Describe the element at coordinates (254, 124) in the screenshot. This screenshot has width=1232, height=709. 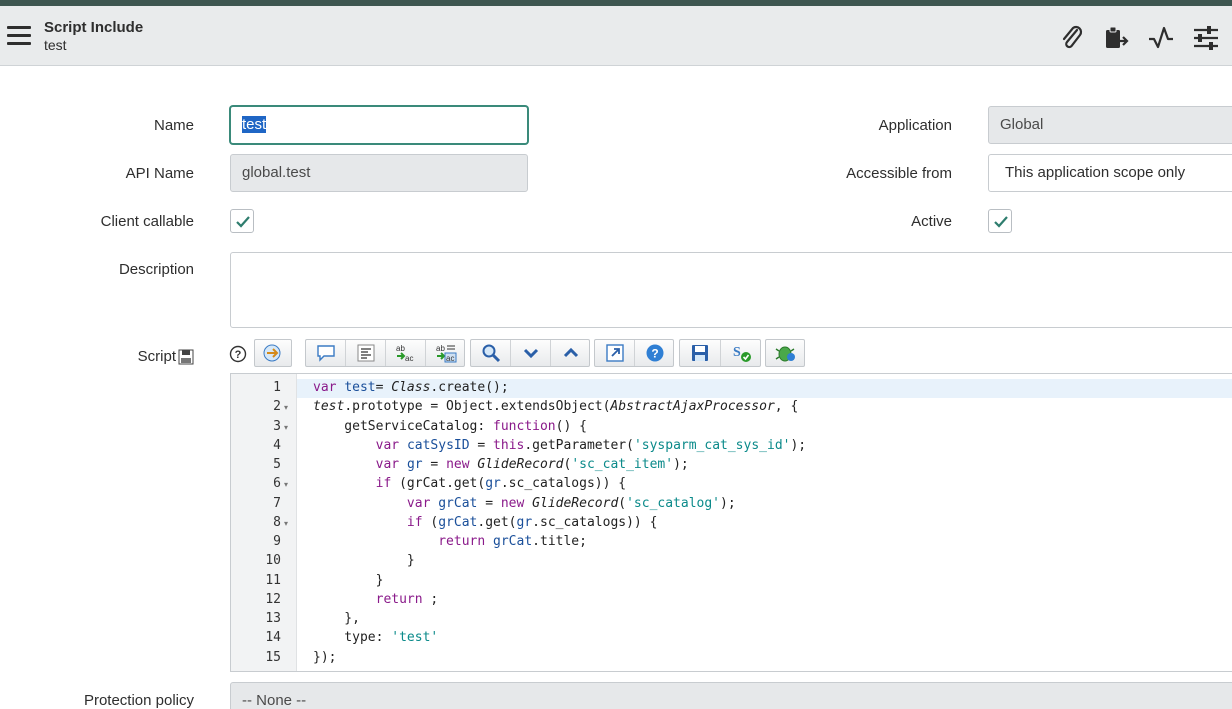
I see `name-value: test` at that location.